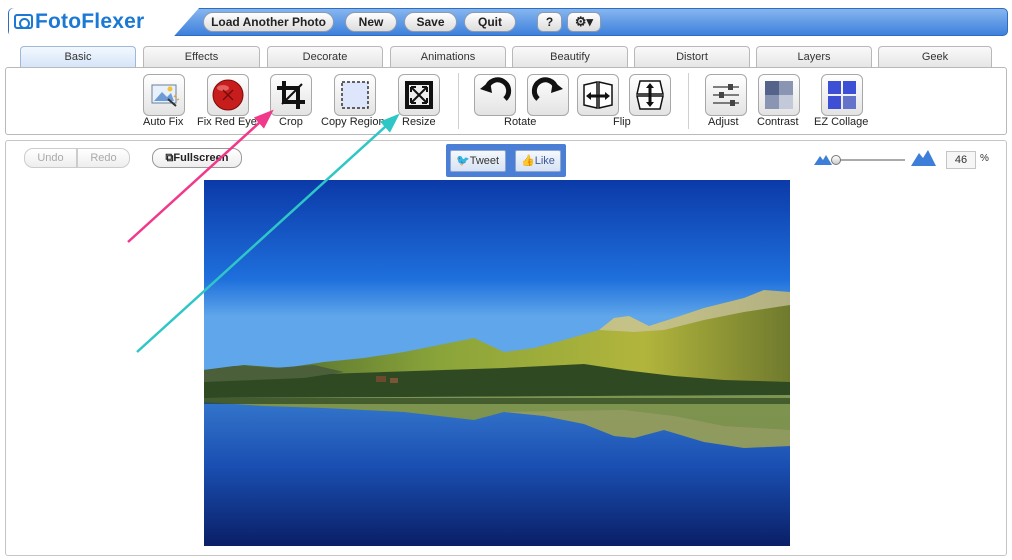 The width and height of the screenshot is (1012, 560). I want to click on camera-icon, so click(23, 21).